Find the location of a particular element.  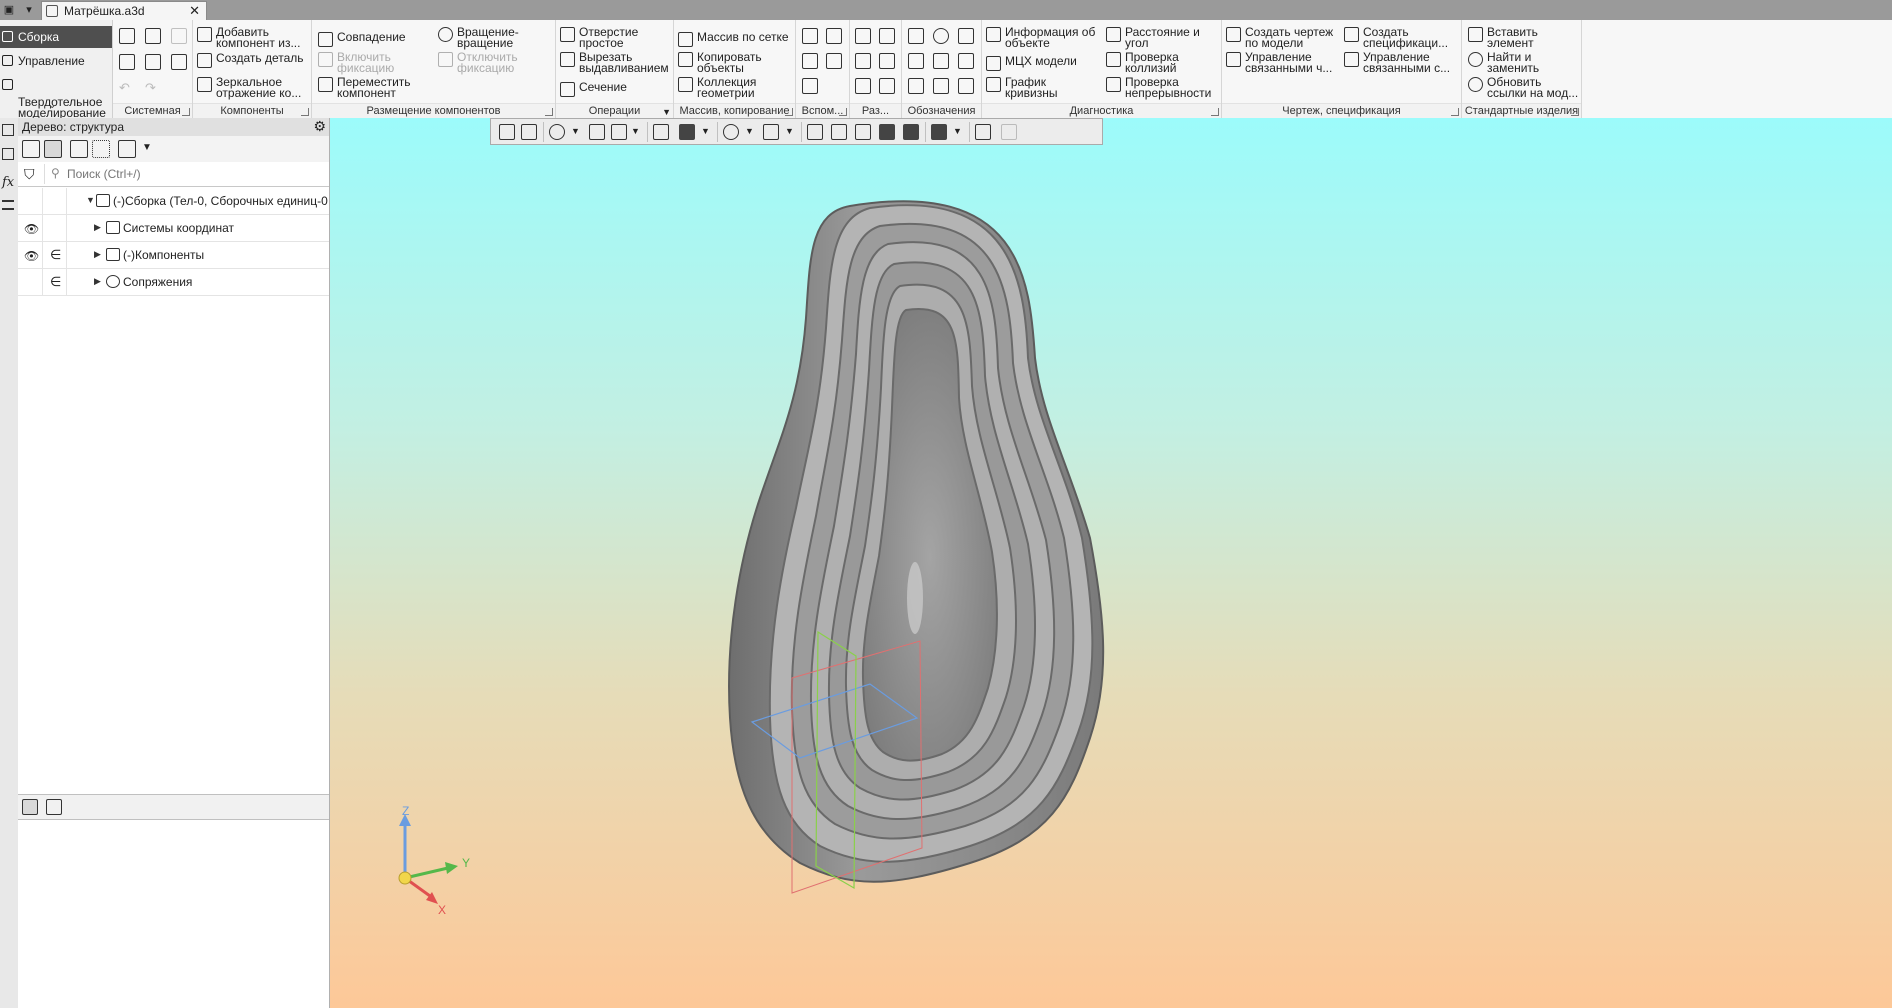

aux-lcs-icon is located at coordinates (834, 61).